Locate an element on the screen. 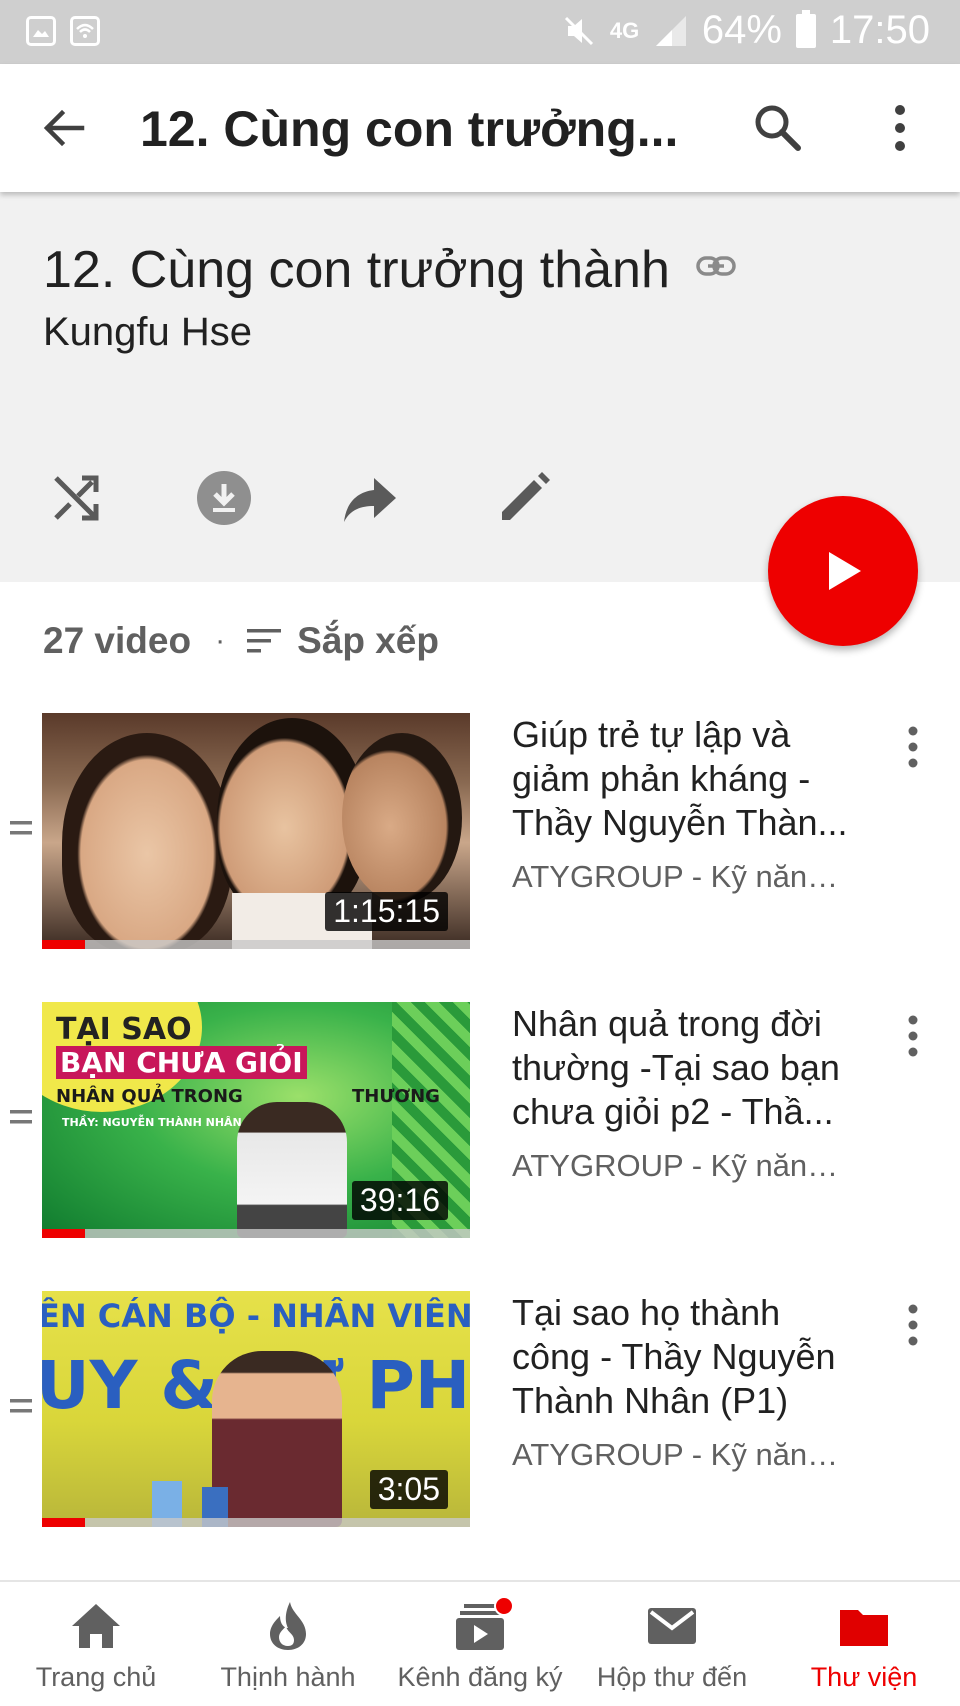  sort-icon is located at coordinates (265, 641).